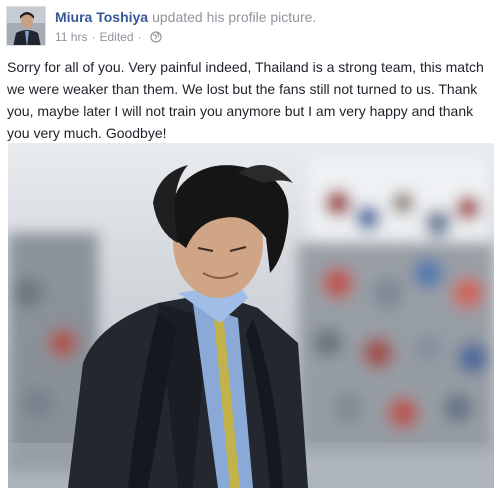  I want to click on post-subtitle-line: 11 hrs · Edited ·, so click(270, 37).